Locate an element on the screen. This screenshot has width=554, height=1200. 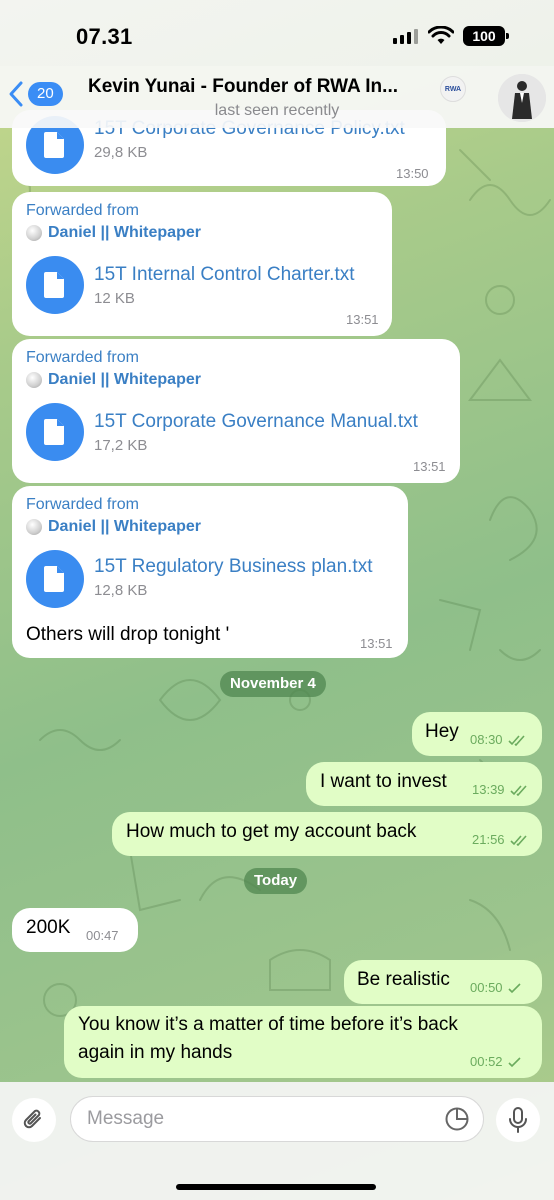
status-time: 07.31 is located at coordinates (104, 36).